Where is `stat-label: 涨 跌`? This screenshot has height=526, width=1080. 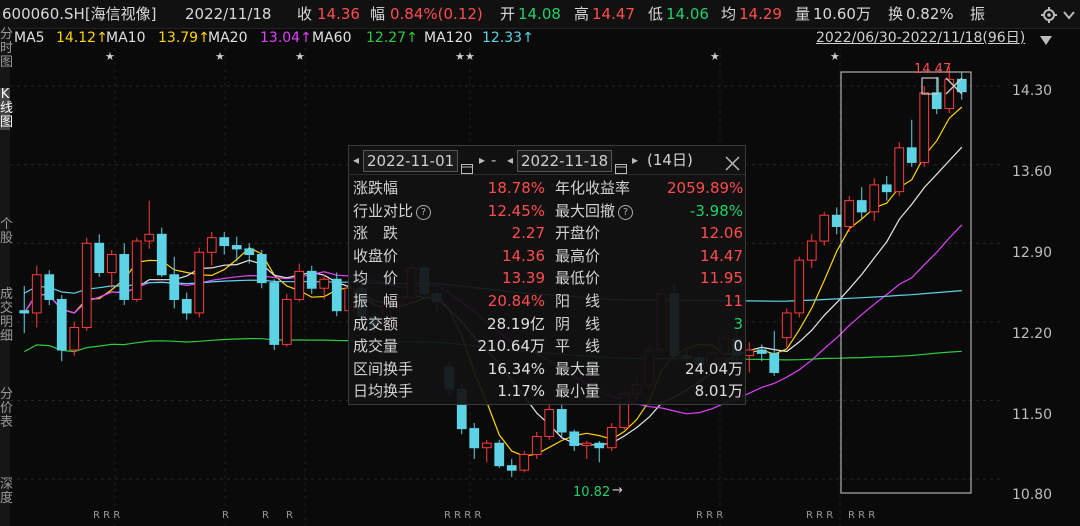 stat-label: 涨 跌 is located at coordinates (376, 233).